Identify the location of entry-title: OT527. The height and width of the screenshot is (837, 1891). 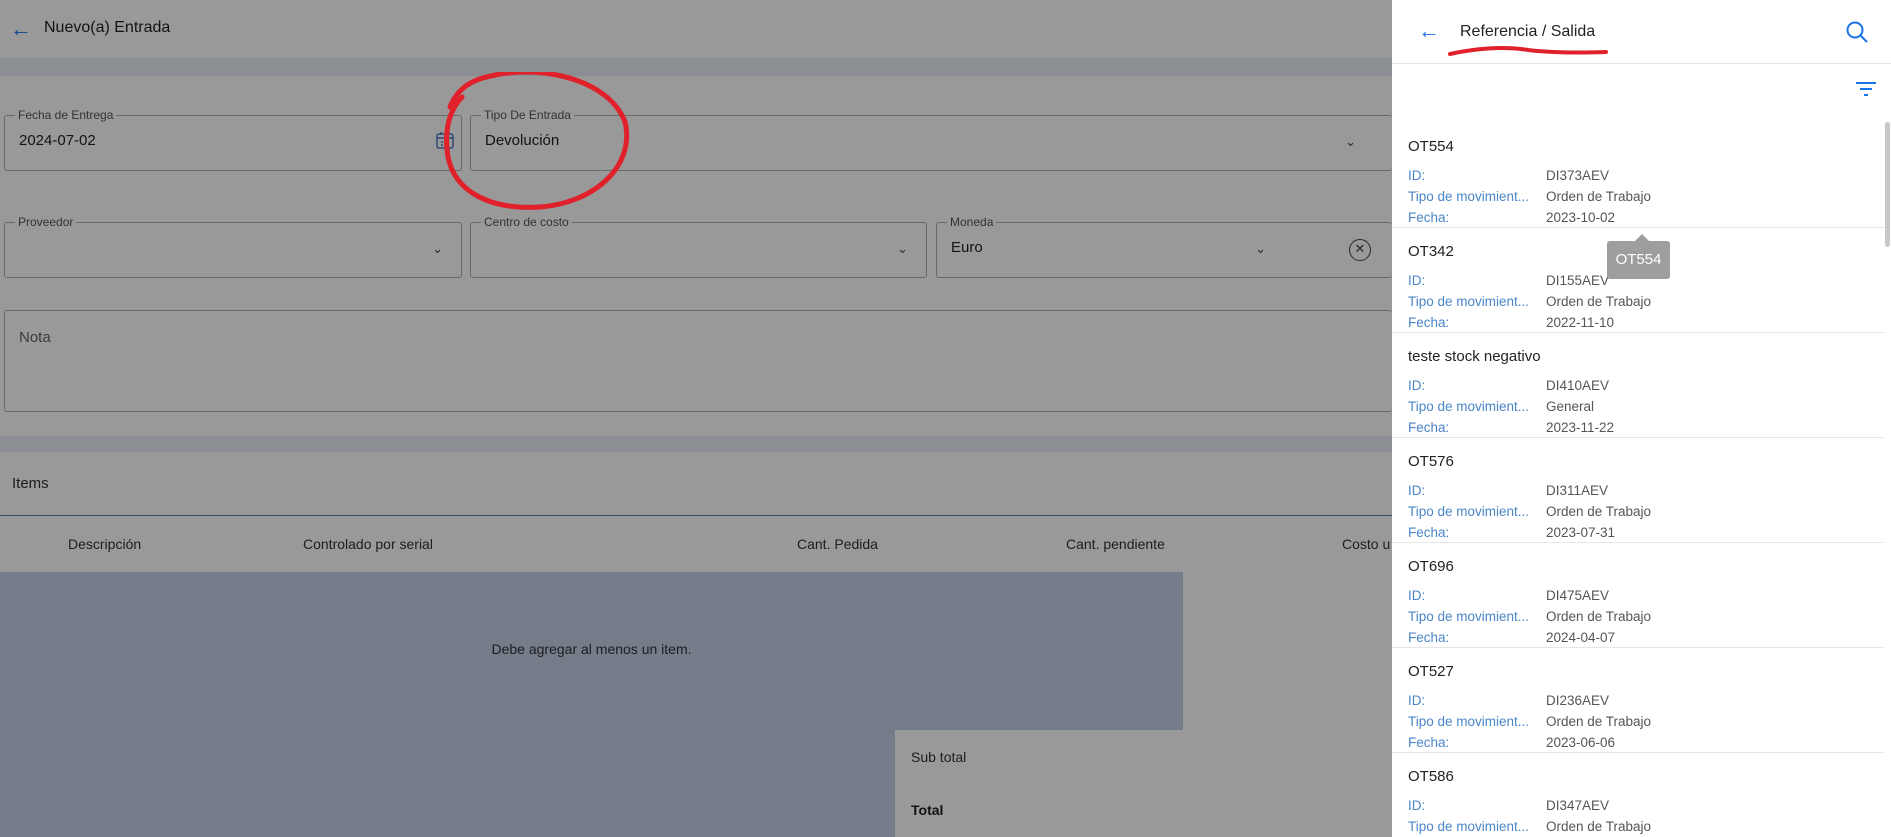
(1431, 671).